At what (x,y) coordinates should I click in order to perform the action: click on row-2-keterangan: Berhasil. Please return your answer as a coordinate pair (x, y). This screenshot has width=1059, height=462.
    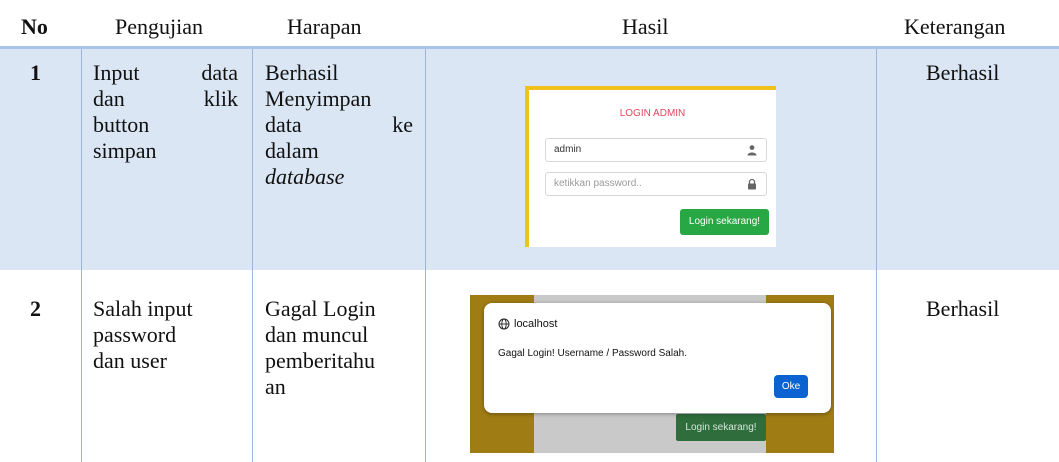
    Looking at the image, I should click on (963, 308).